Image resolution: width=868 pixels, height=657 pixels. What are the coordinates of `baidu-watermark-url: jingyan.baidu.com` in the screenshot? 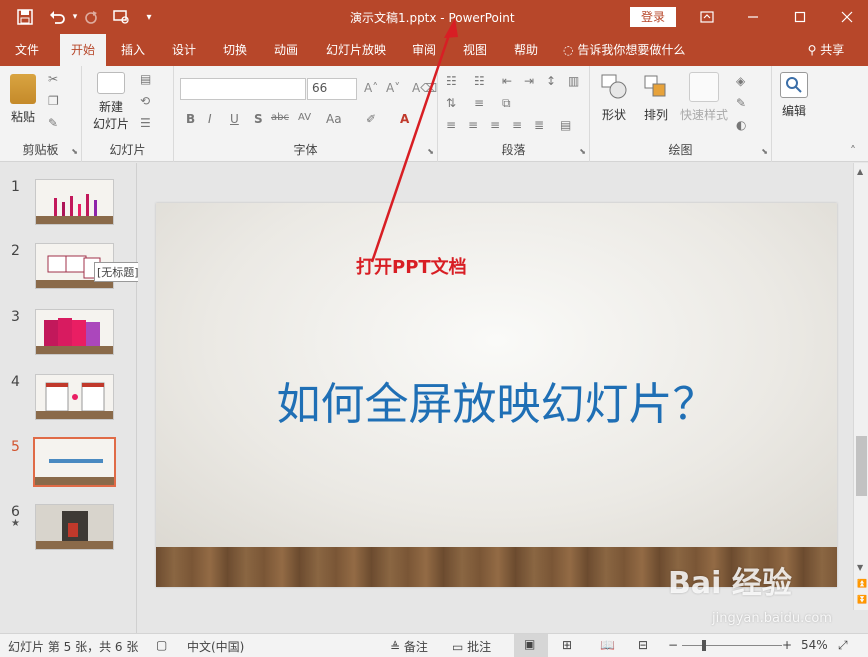 It's located at (772, 618).